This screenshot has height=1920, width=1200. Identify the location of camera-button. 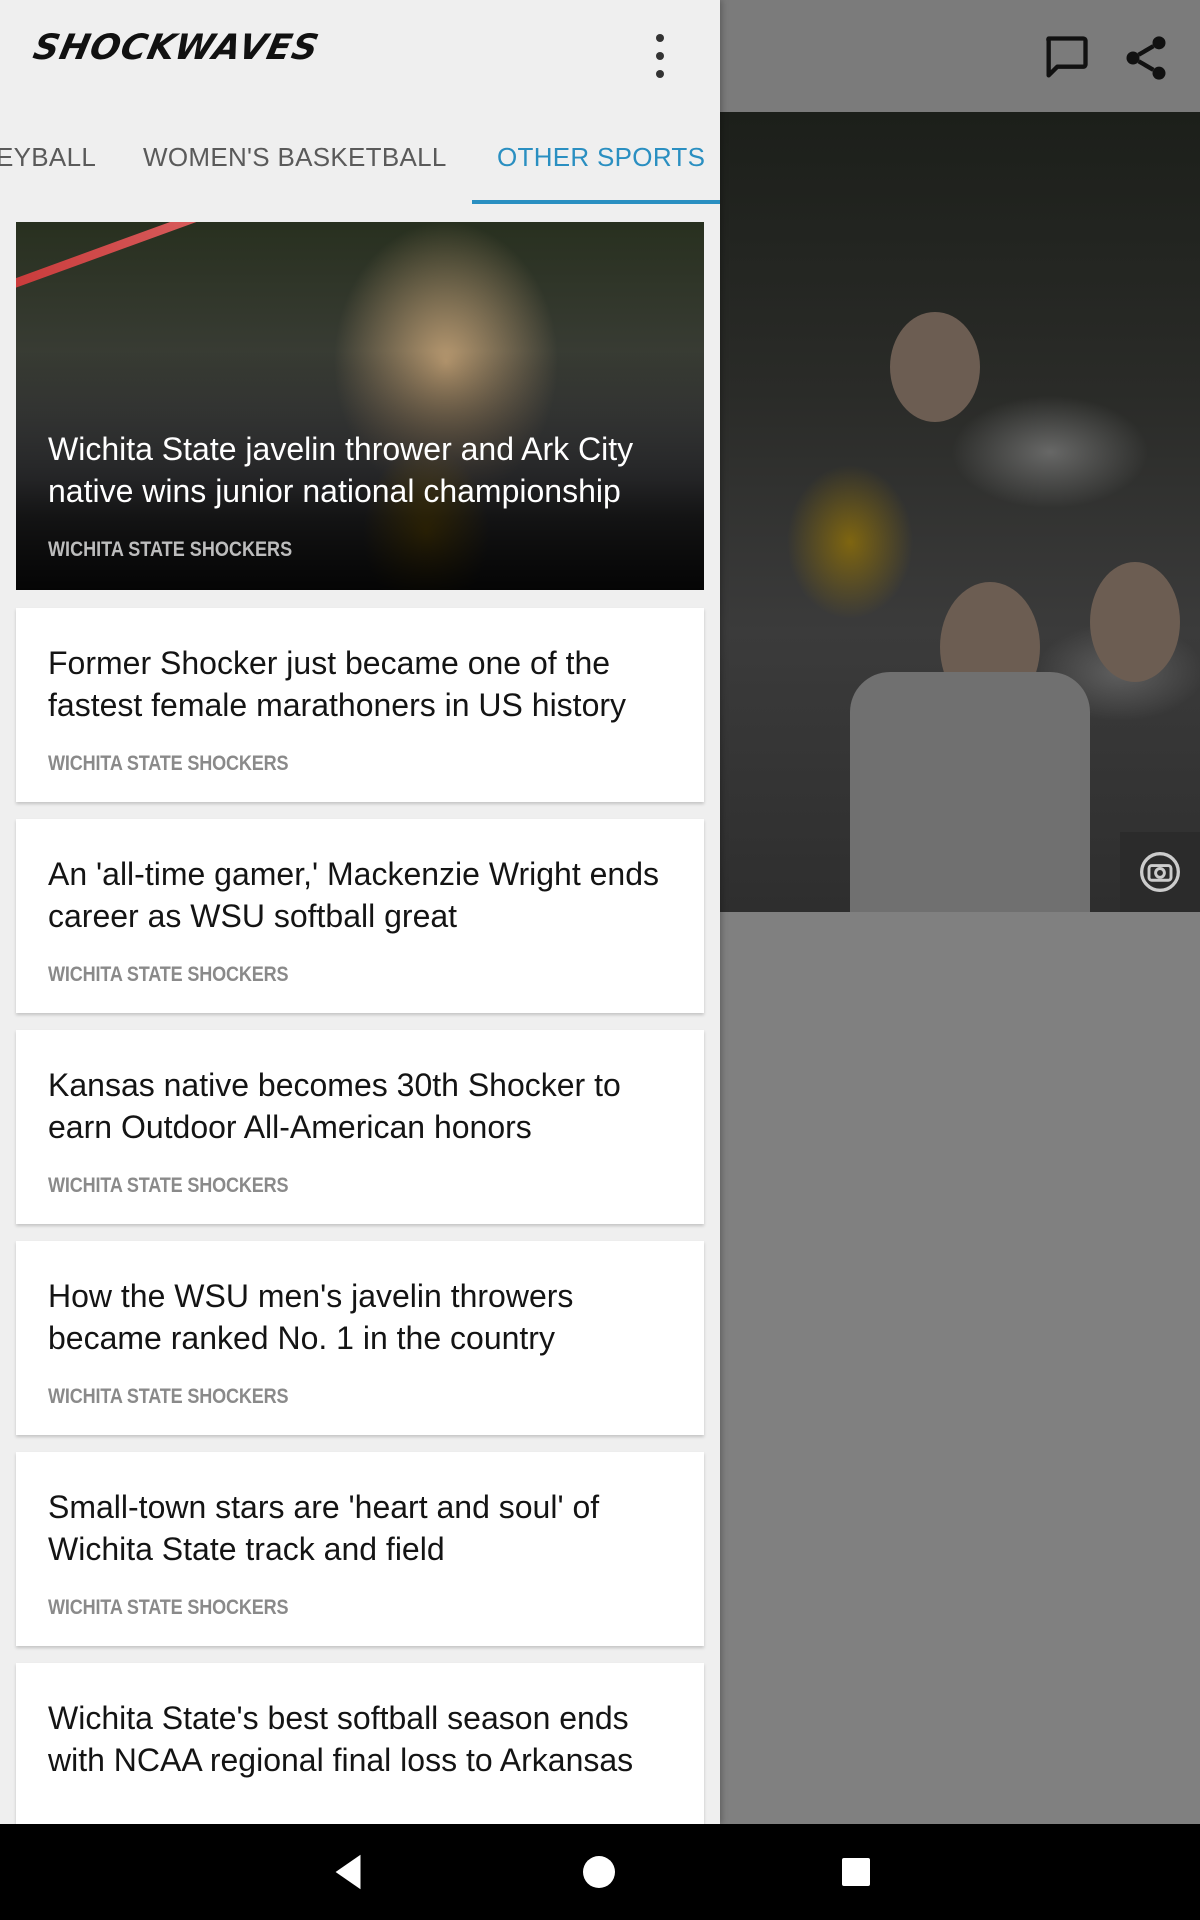
(1160, 872).